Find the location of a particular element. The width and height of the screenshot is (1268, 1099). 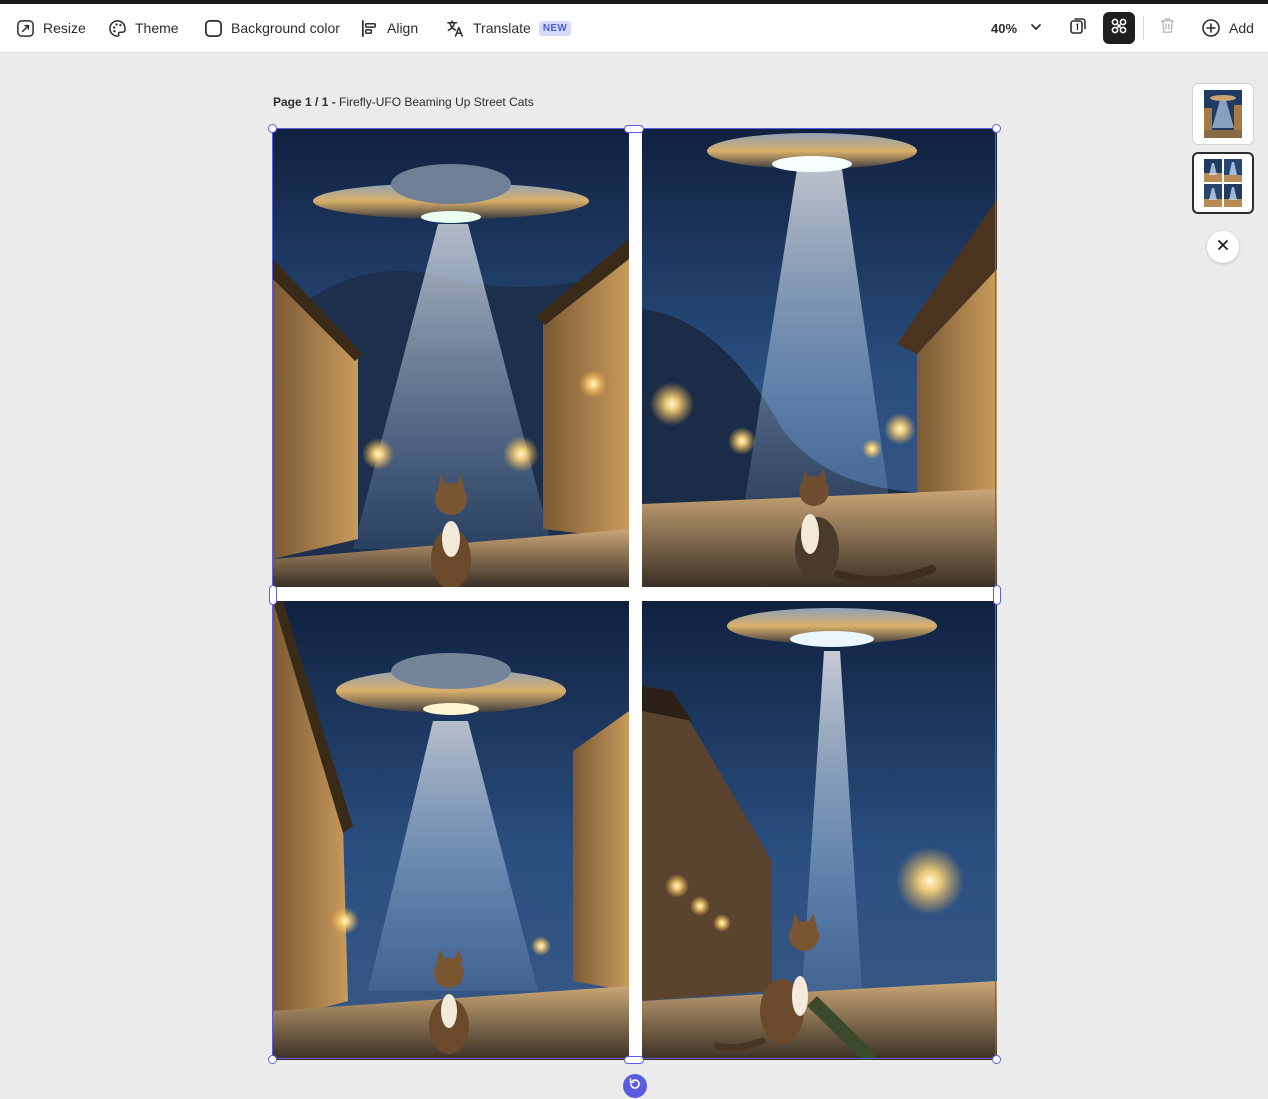

resize-handle-top-right is located at coordinates (996, 128).